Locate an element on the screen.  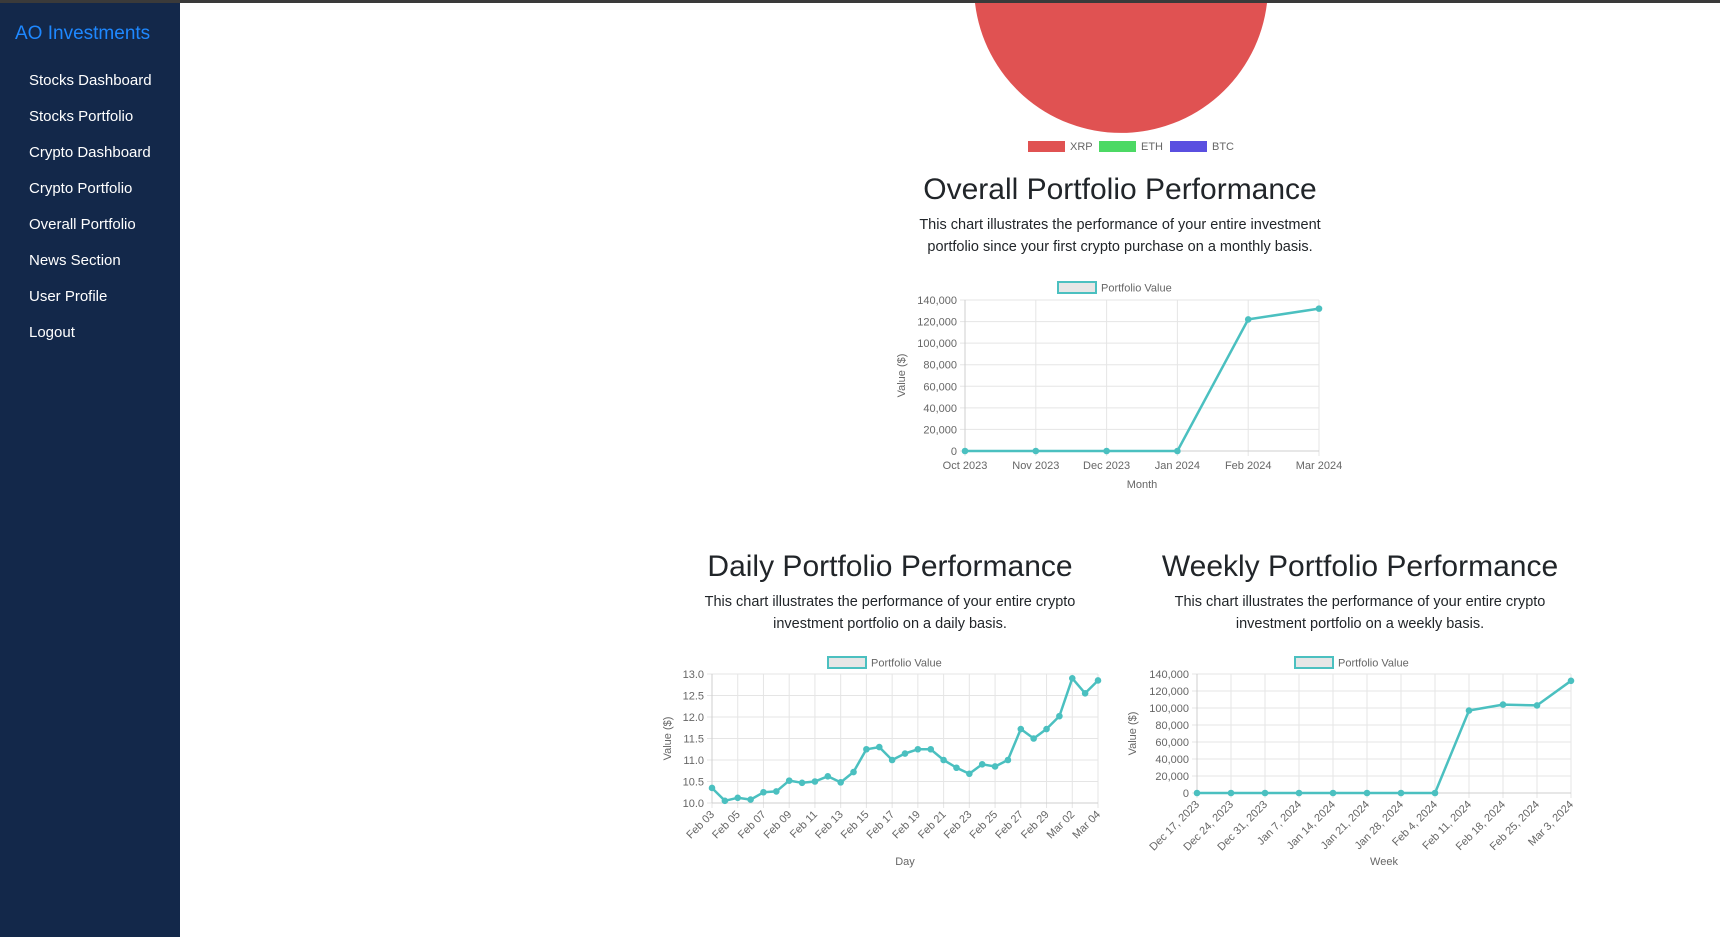
overall-x-tick-label: Mar 2024 is located at coordinates (1319, 466).